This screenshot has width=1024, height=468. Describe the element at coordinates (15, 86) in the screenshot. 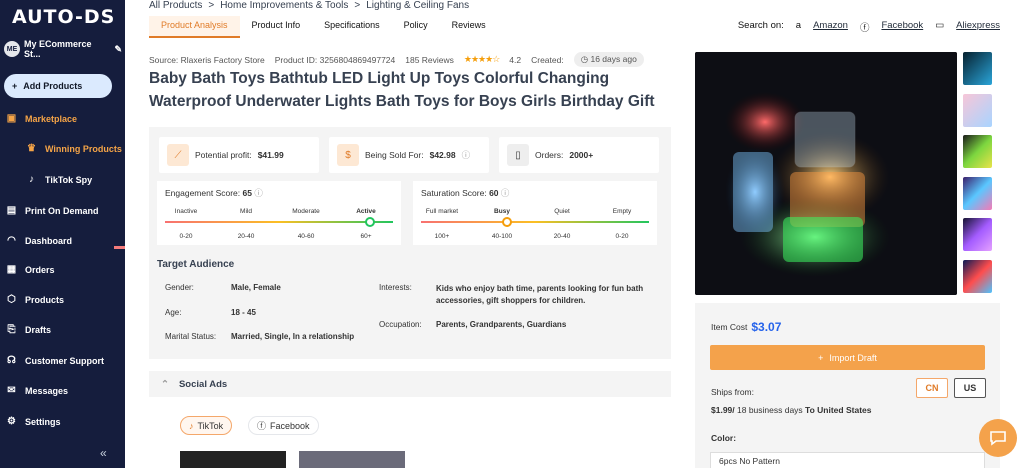

I see `plus-icon: +` at that location.